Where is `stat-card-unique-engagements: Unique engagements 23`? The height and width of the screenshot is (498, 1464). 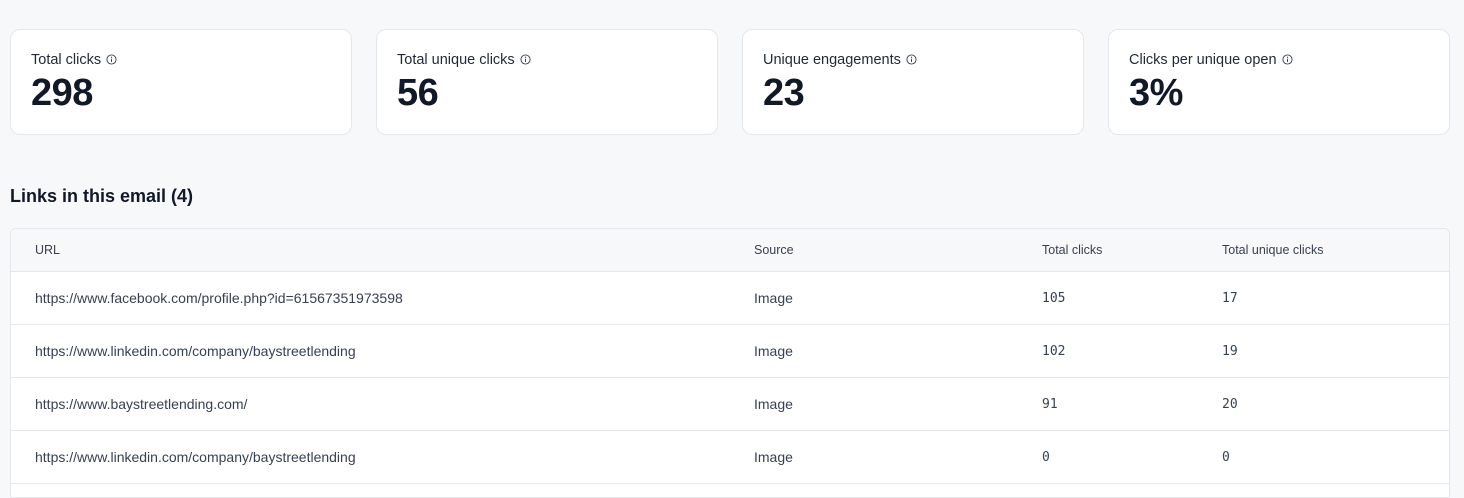
stat-card-unique-engagements: Unique engagements 23 is located at coordinates (913, 82).